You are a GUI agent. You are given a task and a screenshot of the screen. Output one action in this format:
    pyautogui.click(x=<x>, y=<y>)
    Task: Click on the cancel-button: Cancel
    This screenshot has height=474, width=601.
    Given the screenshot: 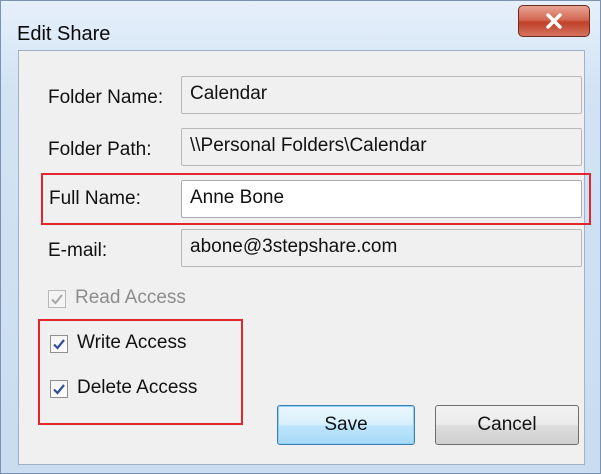 What is the action you would take?
    pyautogui.click(x=507, y=425)
    